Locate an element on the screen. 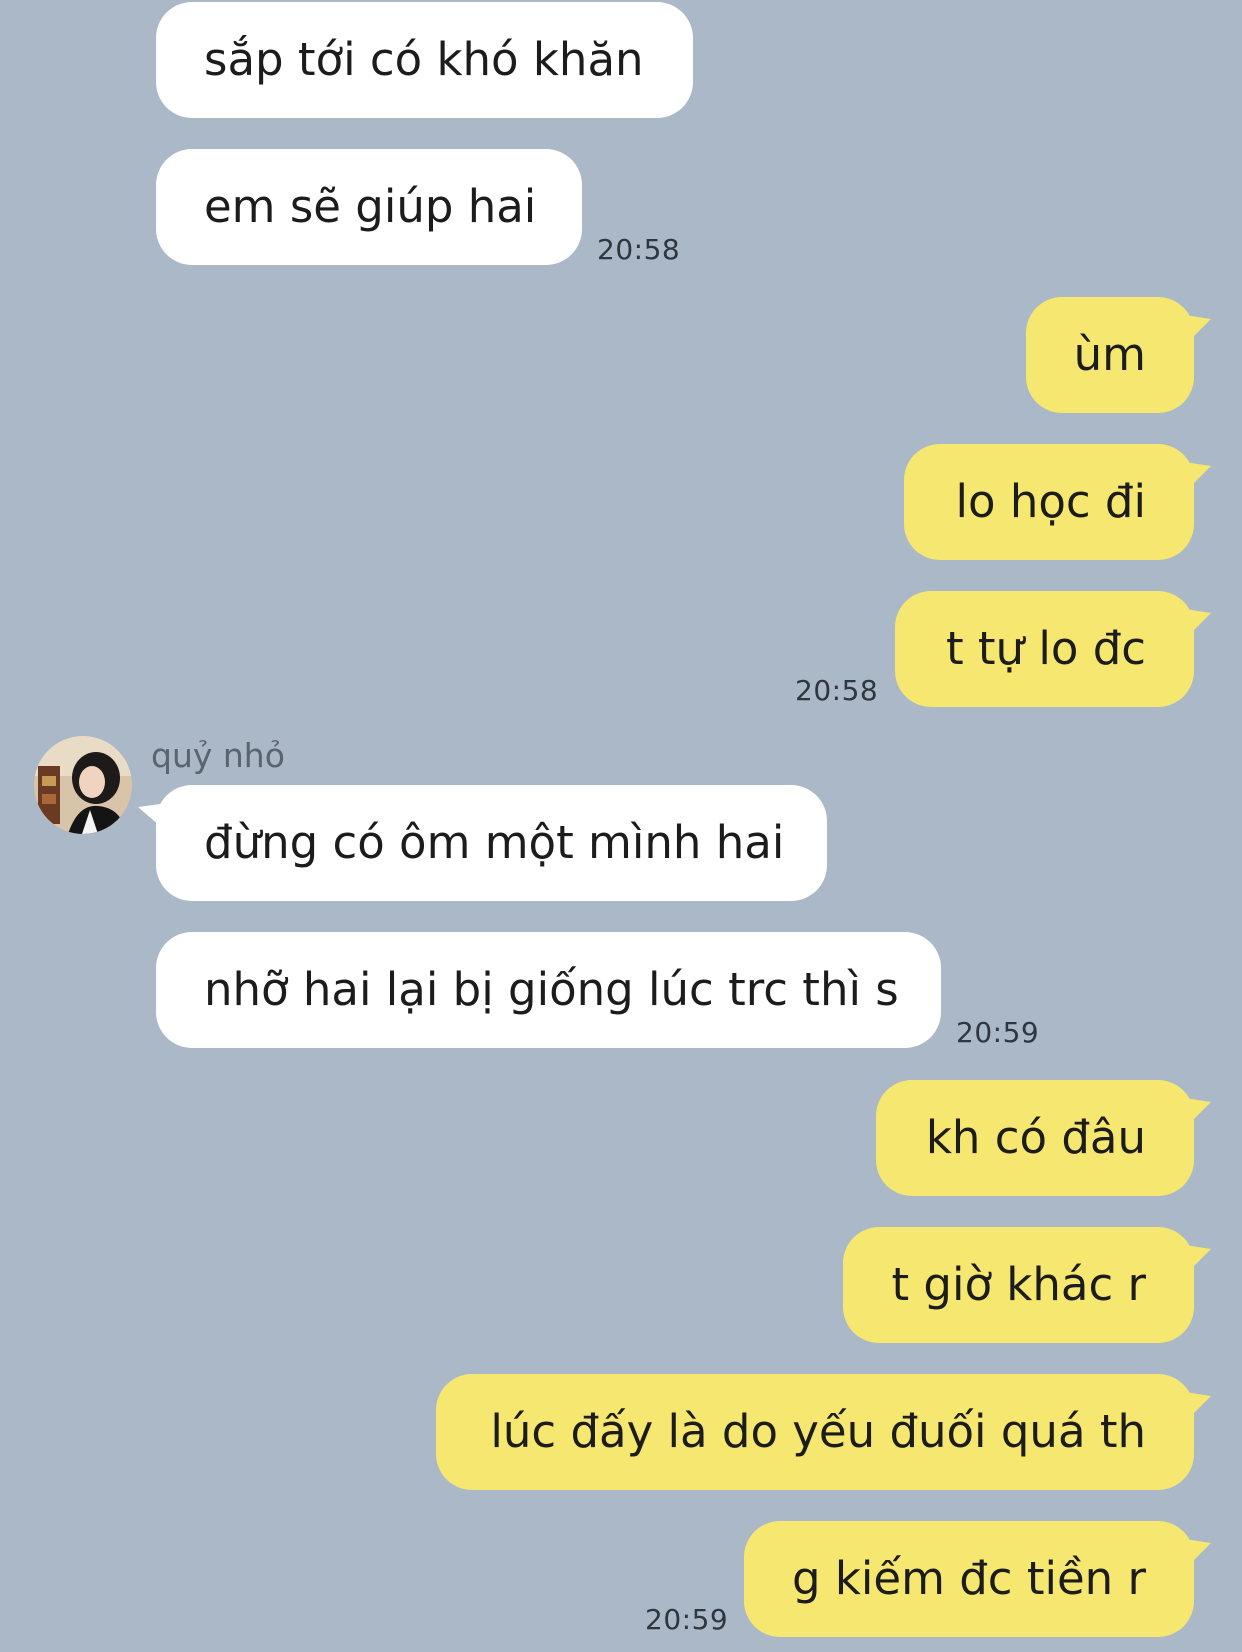  message-bubble-outgoing: lúc đấy là do yếu đuối quá th is located at coordinates (823, 1432).